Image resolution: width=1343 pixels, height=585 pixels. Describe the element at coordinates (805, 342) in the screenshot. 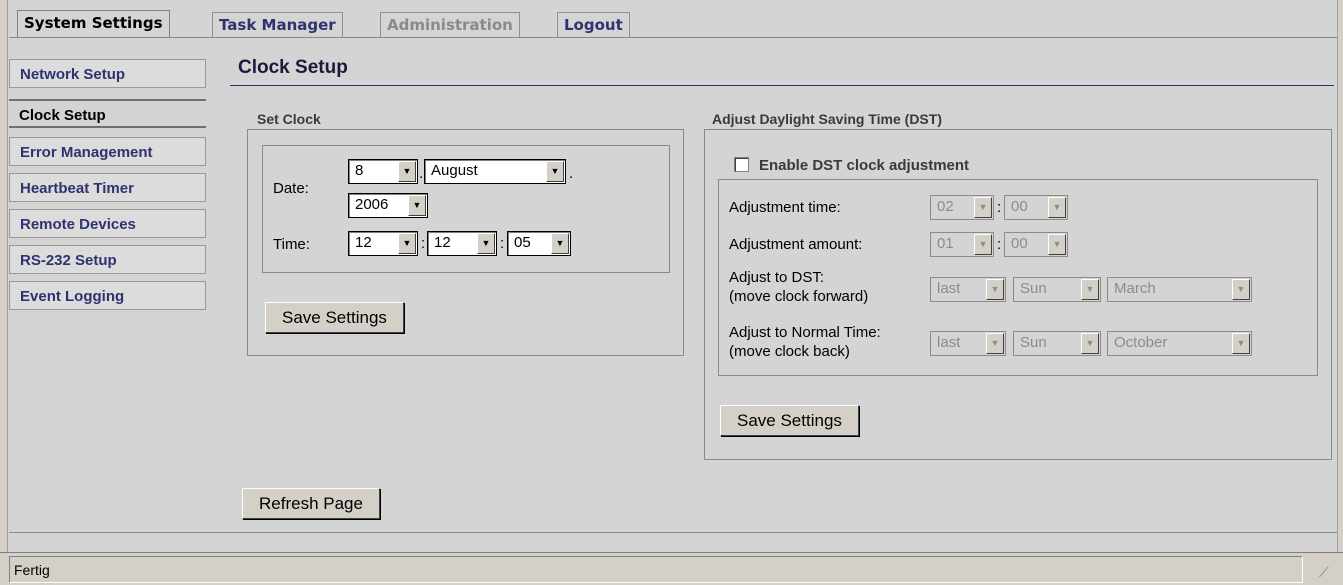

I see `adjust-to-normal-label: Adjust to Normal Time: (move clock back)` at that location.